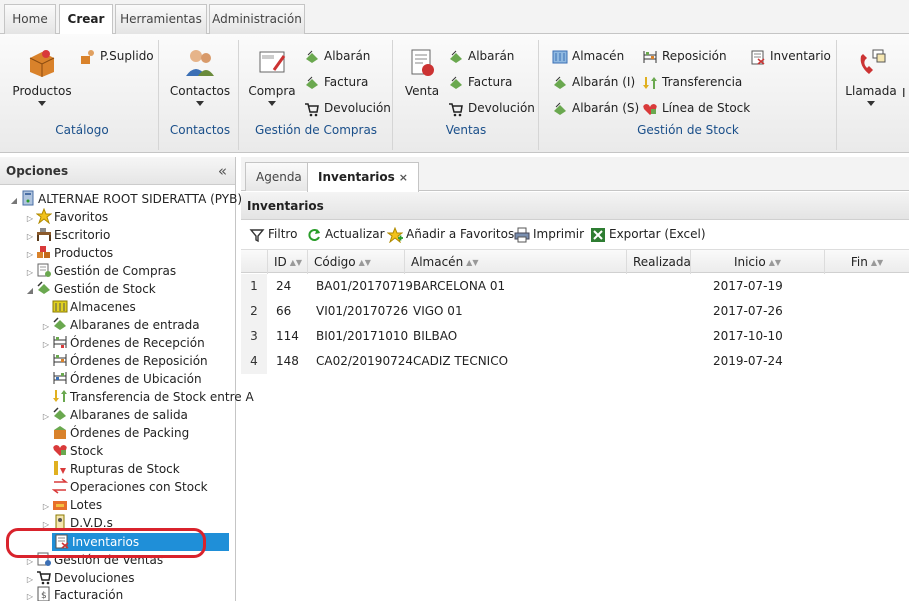 This screenshot has height=601, width=909. What do you see at coordinates (392, 95) in the screenshot?
I see `divider` at bounding box center [392, 95].